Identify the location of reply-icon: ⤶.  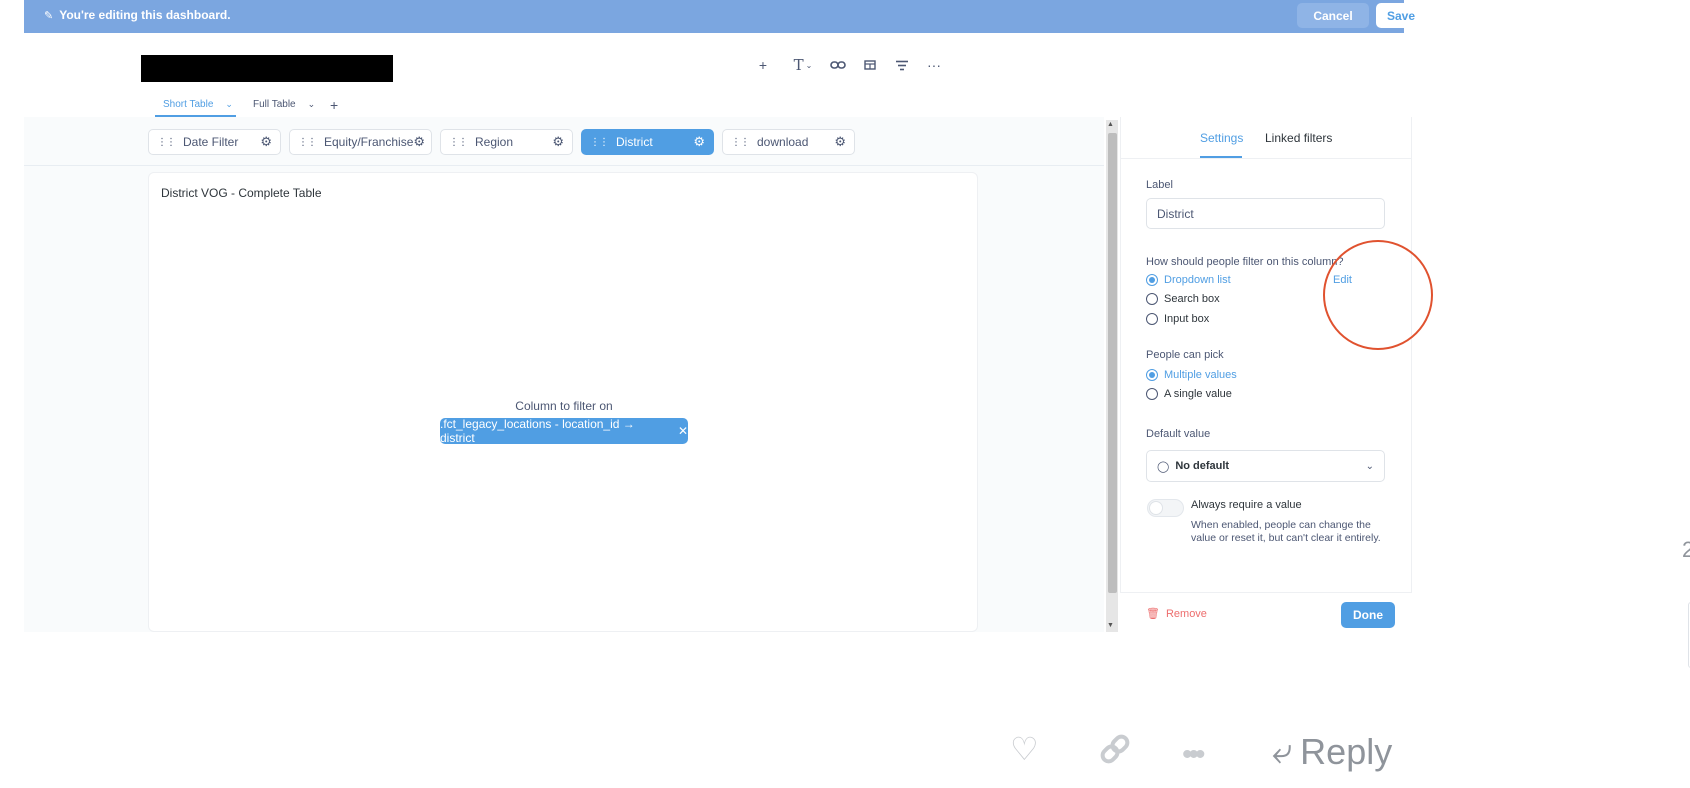
(1282, 750).